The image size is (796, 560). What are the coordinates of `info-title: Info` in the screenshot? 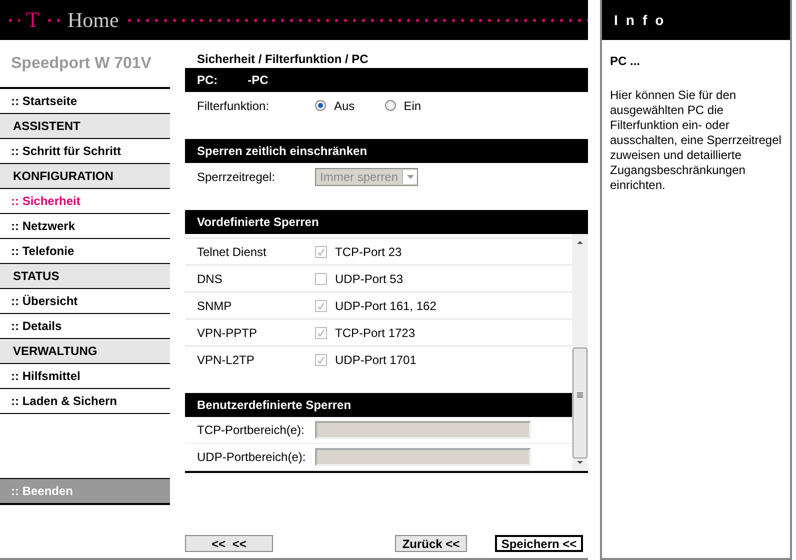 It's located at (696, 20).